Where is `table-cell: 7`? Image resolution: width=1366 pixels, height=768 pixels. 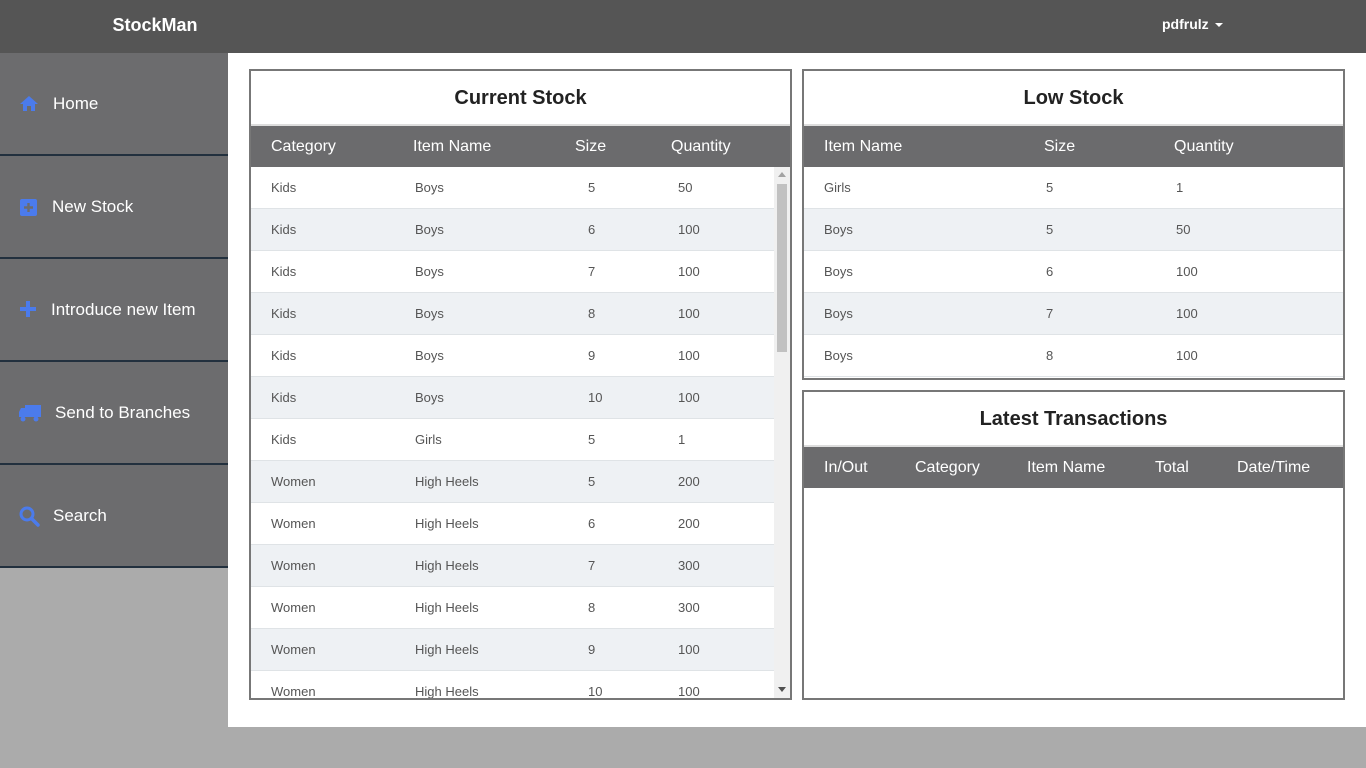
table-cell: 7 is located at coordinates (592, 271).